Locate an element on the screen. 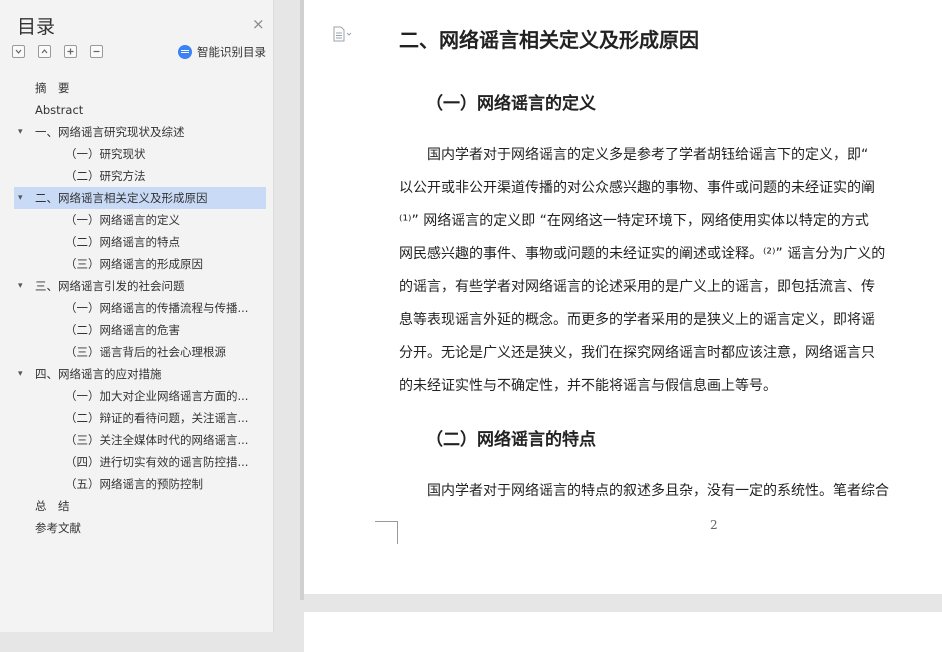  toc-item: （三）网络谣言的形成原因 is located at coordinates (140, 264).